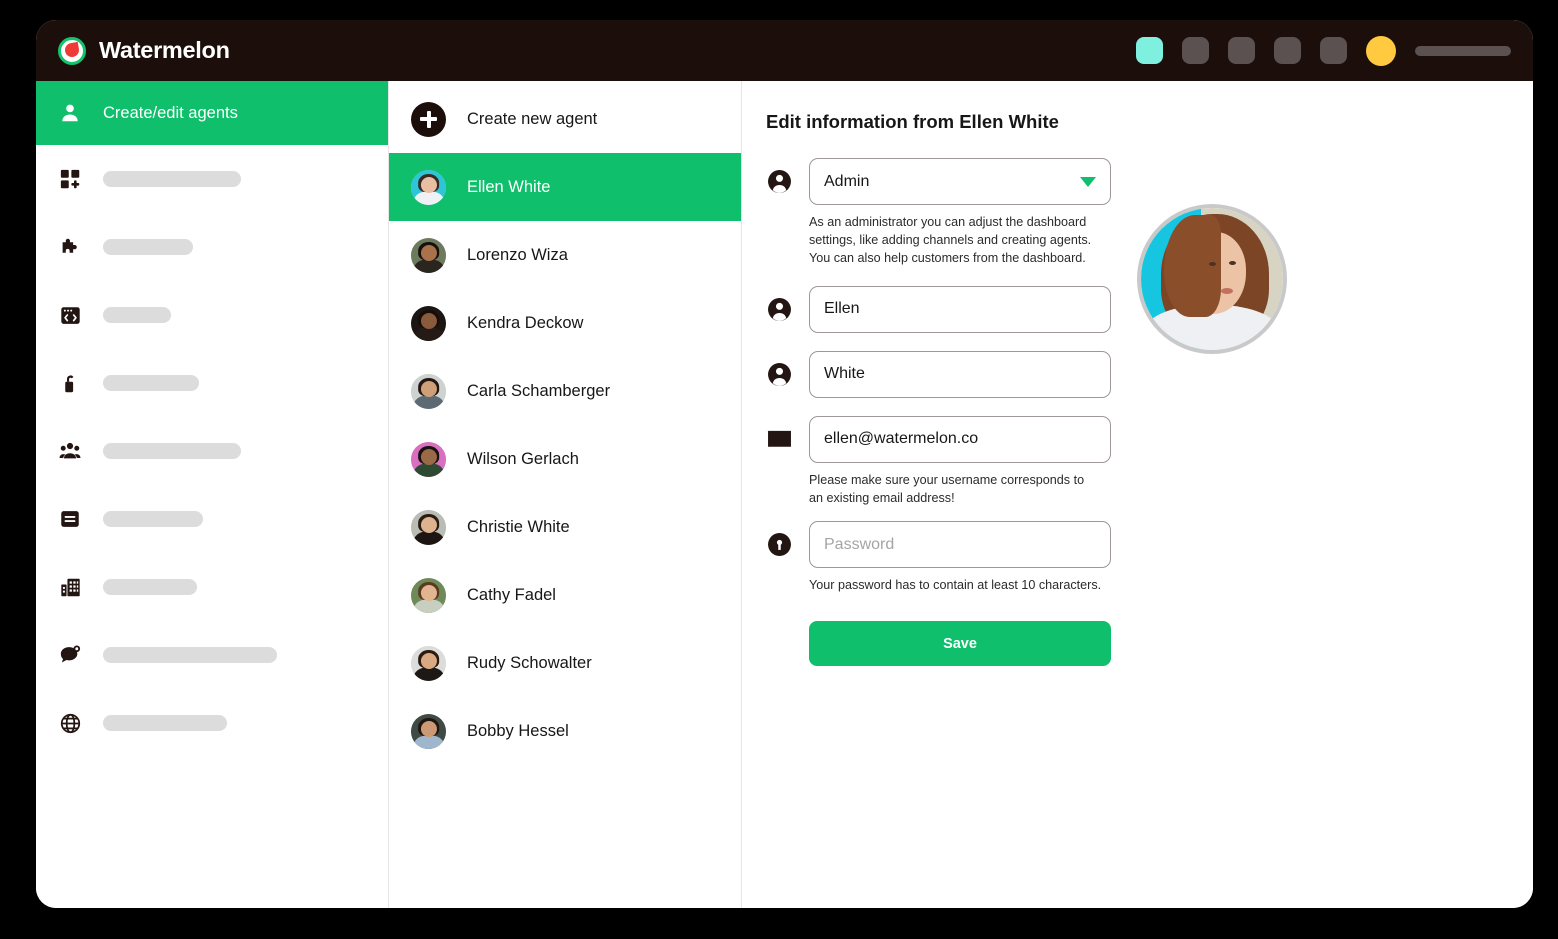 The width and height of the screenshot is (1558, 939). I want to click on agent-name: Christie White, so click(518, 526).